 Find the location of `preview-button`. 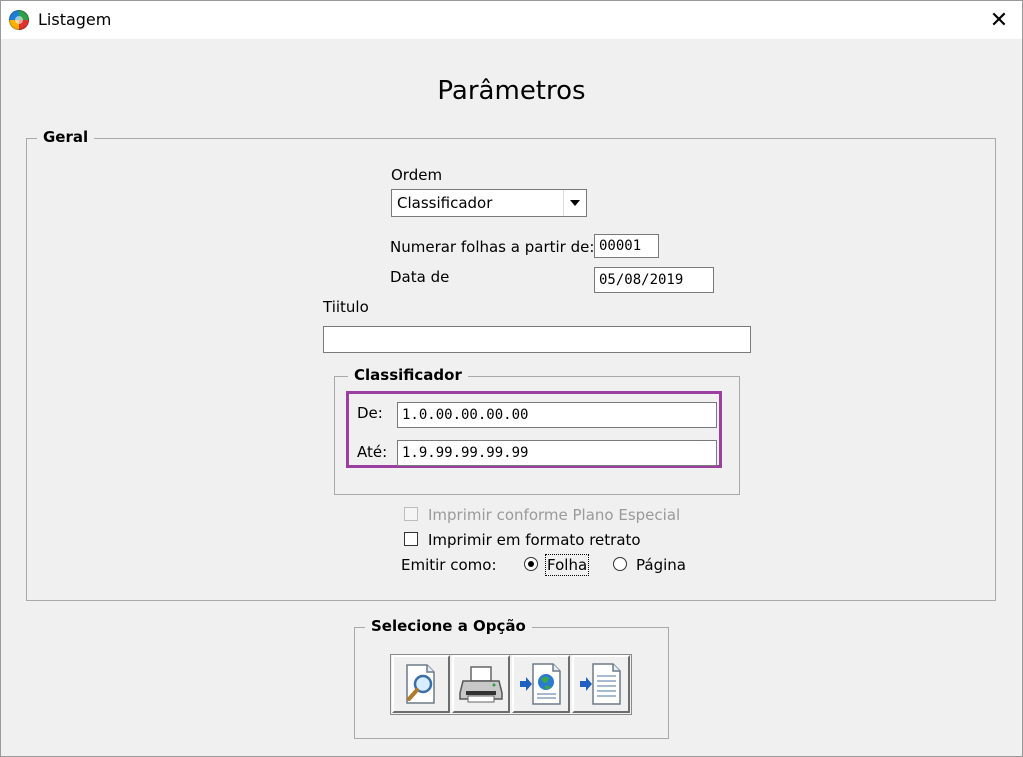

preview-button is located at coordinates (421, 684).